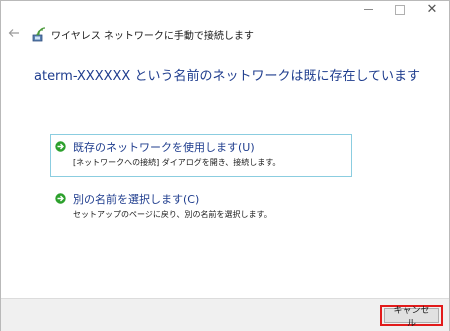  I want to click on header-title: ワイヤレス ネットワークに手動で接続します, so click(152, 36).